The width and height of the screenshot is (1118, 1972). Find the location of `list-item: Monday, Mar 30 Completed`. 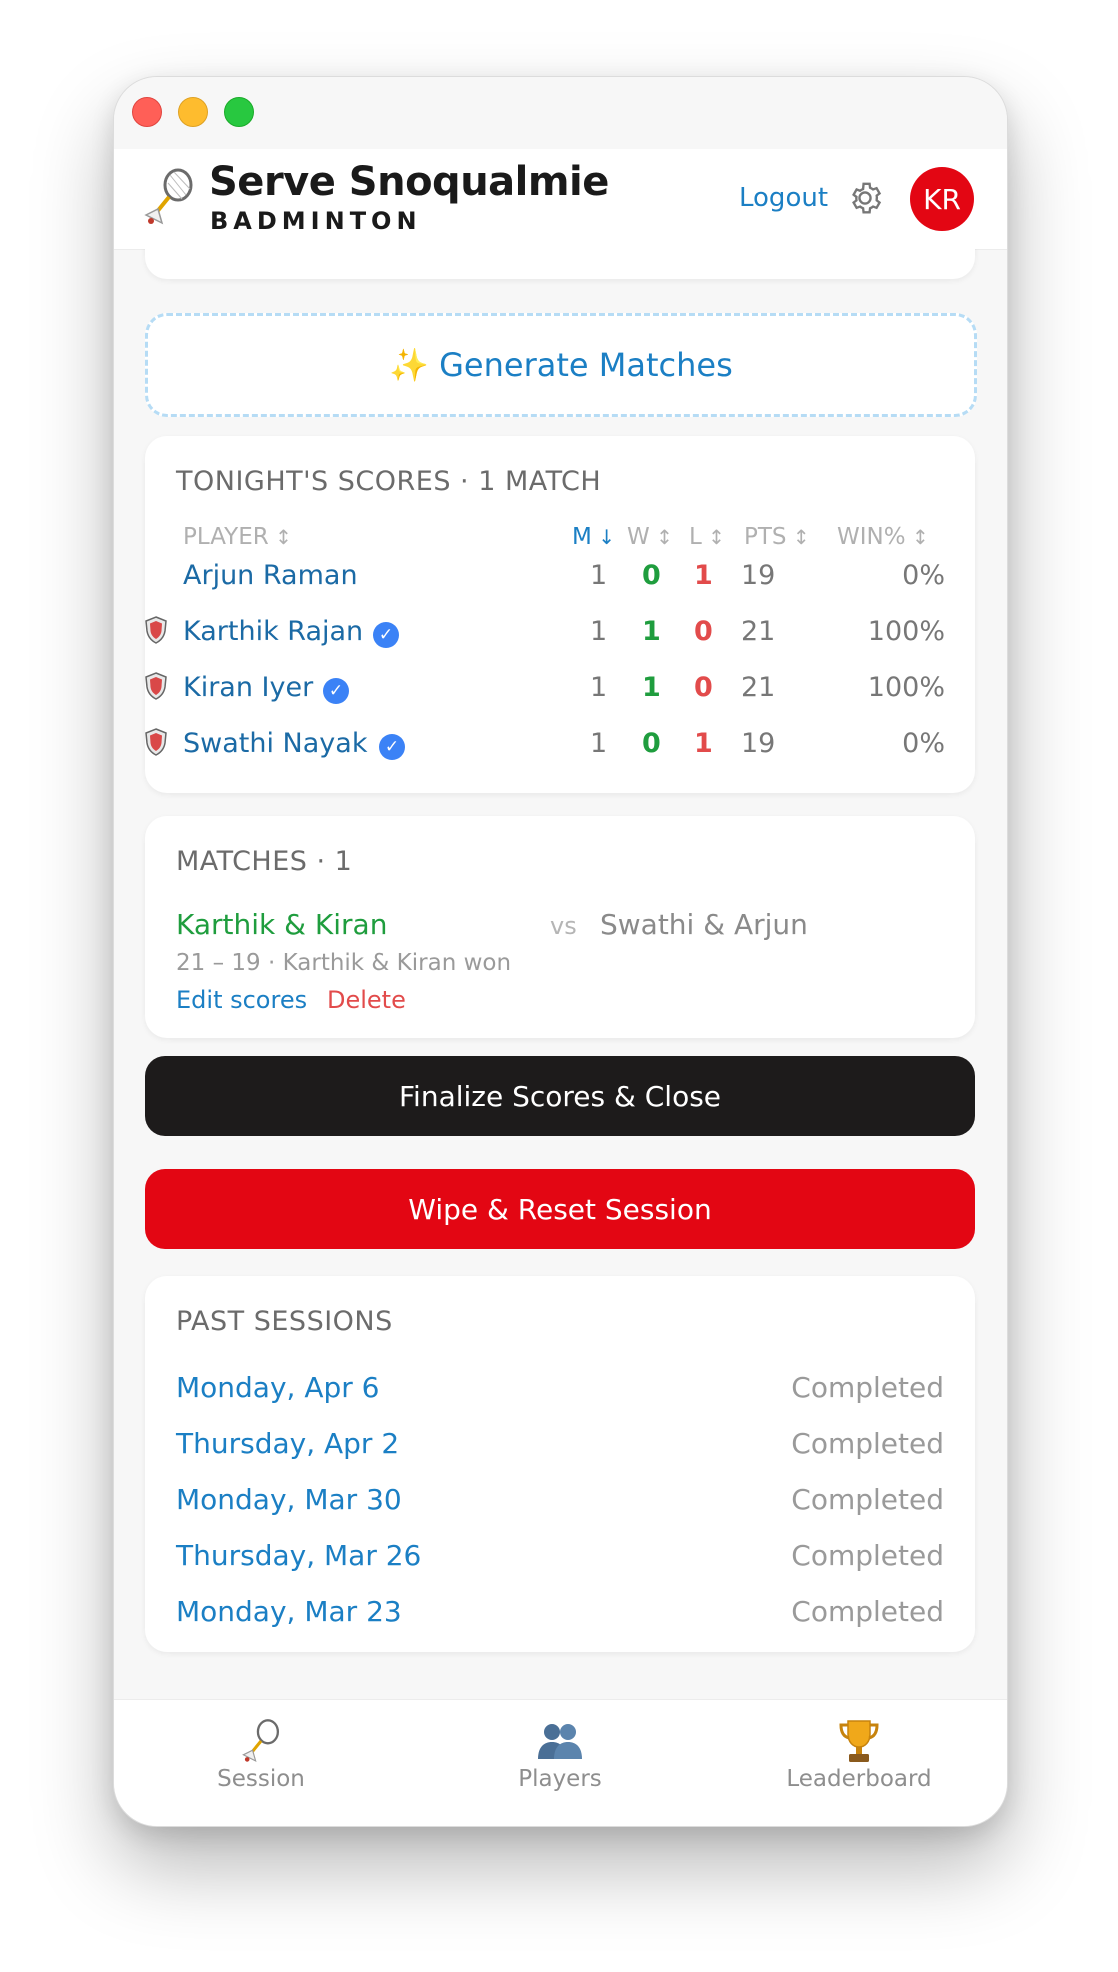

list-item: Monday, Mar 30 Completed is located at coordinates (560, 1508).